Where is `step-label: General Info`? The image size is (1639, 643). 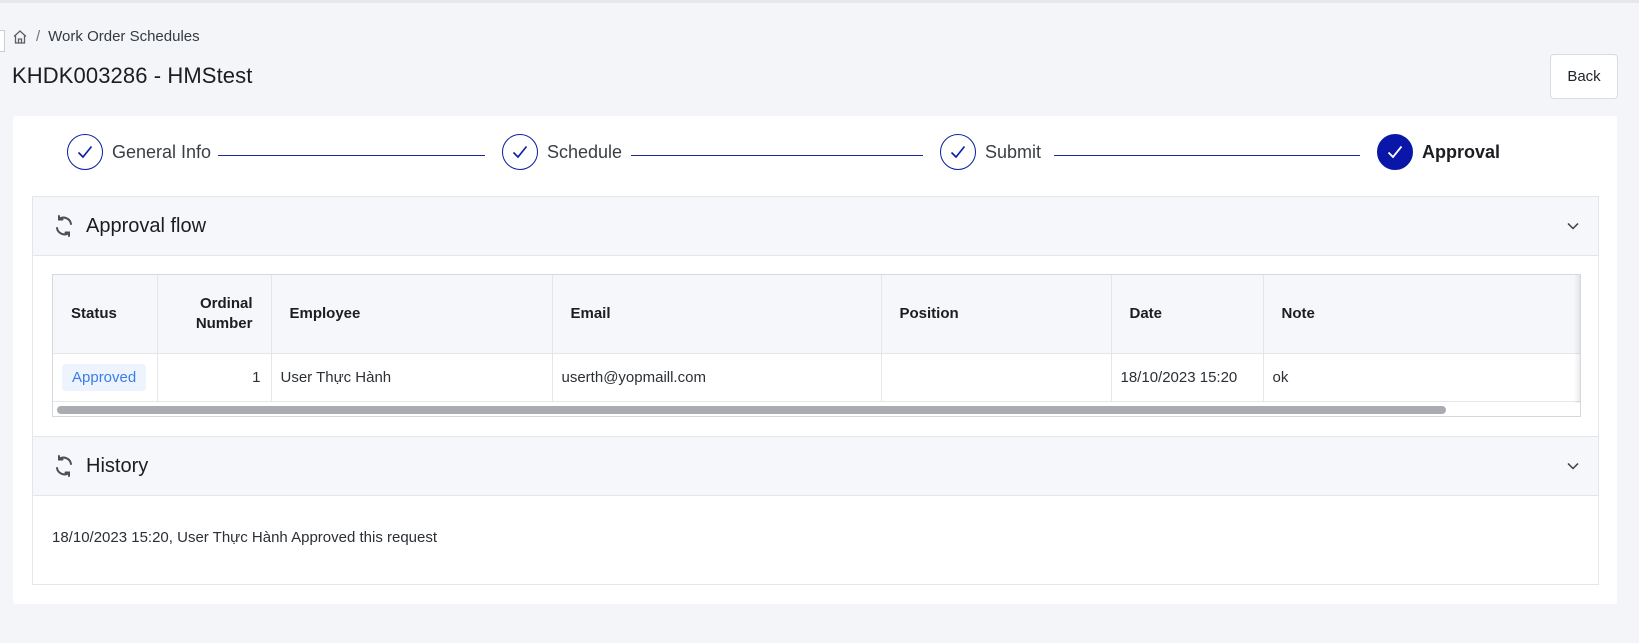 step-label: General Info is located at coordinates (162, 151).